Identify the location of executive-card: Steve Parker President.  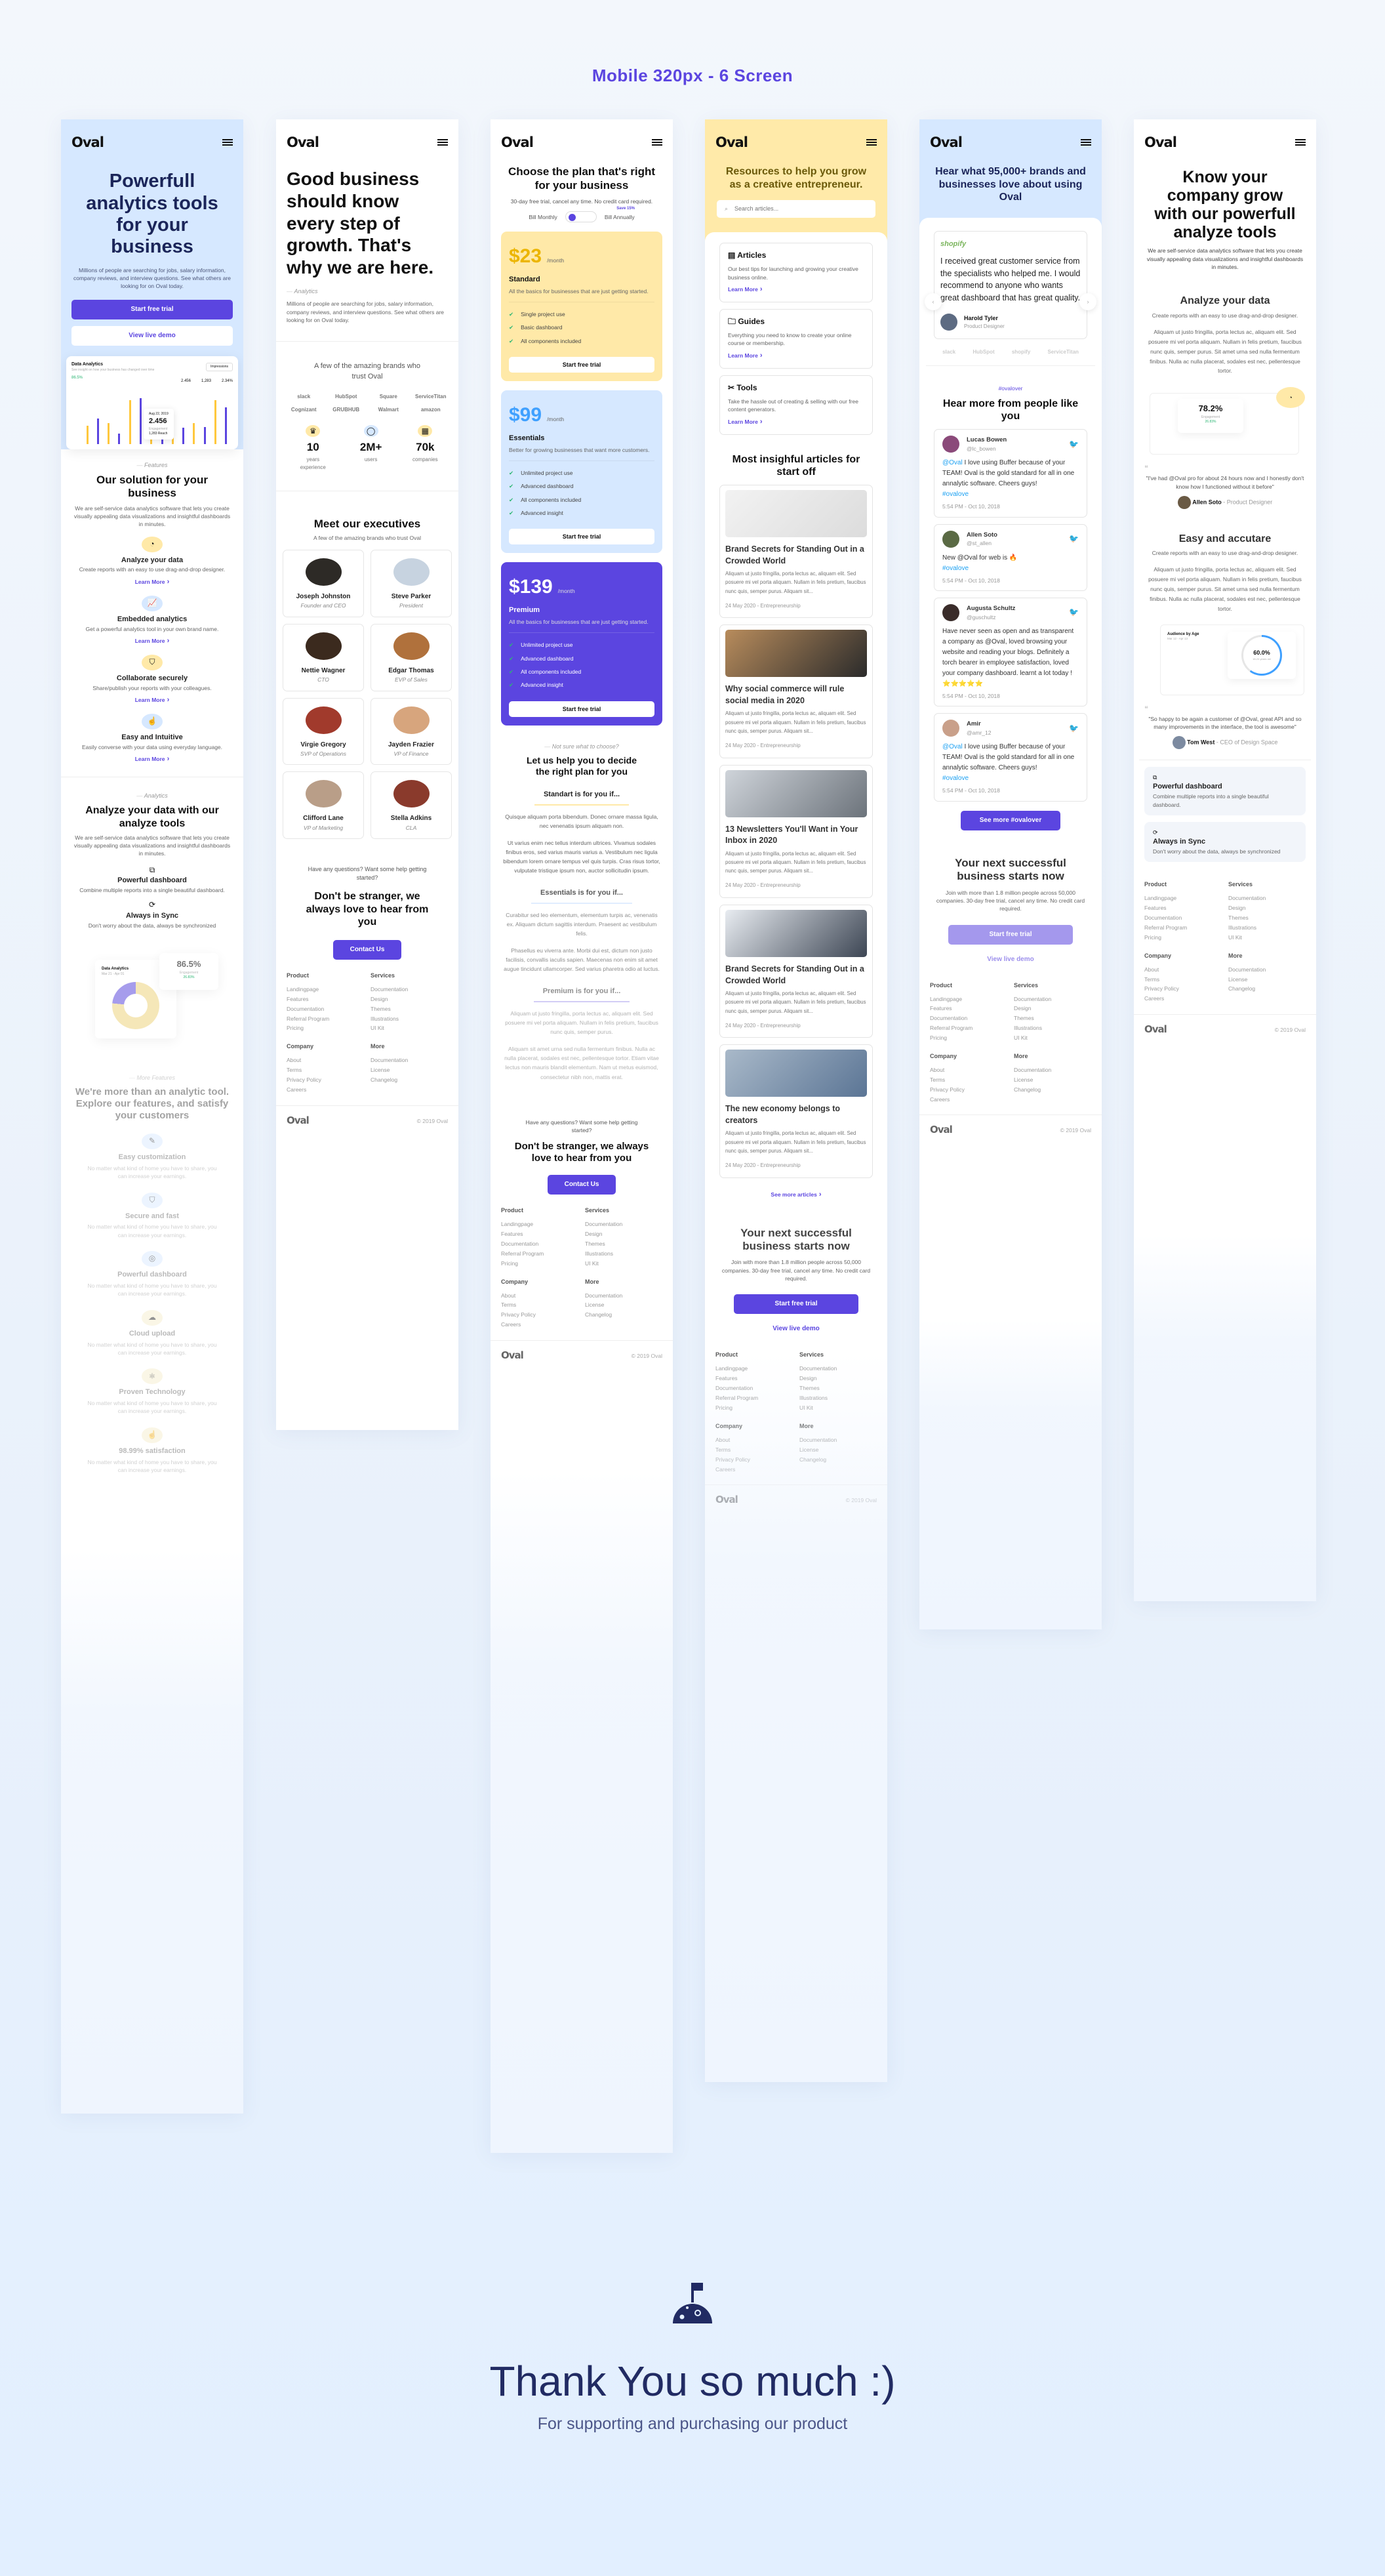
(411, 583).